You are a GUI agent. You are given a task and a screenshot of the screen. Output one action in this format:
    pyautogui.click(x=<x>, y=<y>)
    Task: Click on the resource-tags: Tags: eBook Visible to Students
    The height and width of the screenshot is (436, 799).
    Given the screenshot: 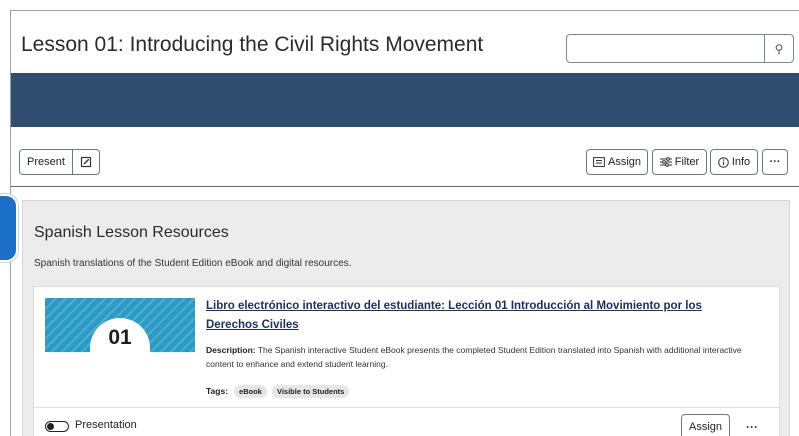 What is the action you would take?
    pyautogui.click(x=280, y=391)
    